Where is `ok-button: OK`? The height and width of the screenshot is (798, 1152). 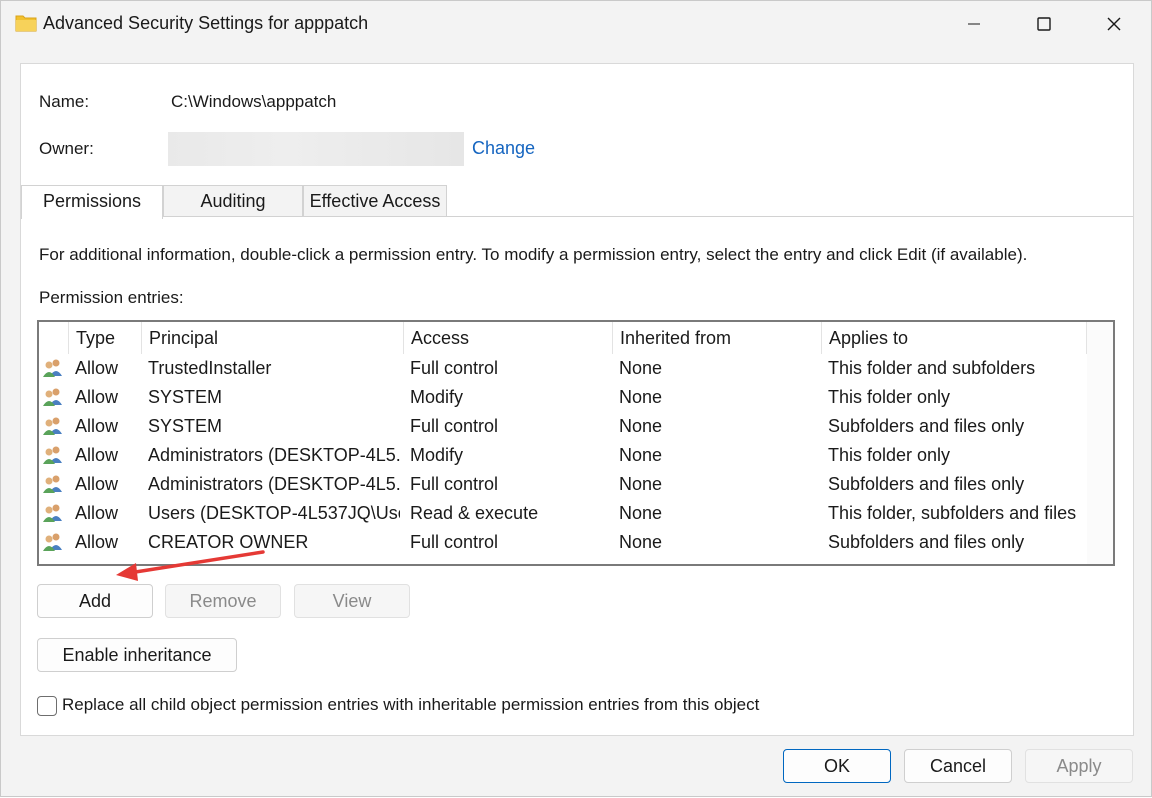 ok-button: OK is located at coordinates (837, 766).